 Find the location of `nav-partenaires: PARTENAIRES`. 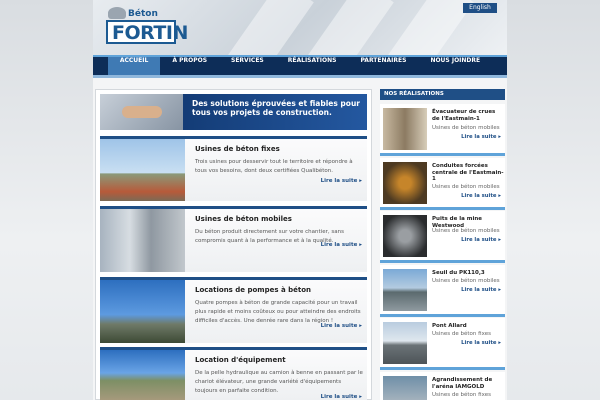

nav-partenaires: PARTENAIRES is located at coordinates (383, 66).